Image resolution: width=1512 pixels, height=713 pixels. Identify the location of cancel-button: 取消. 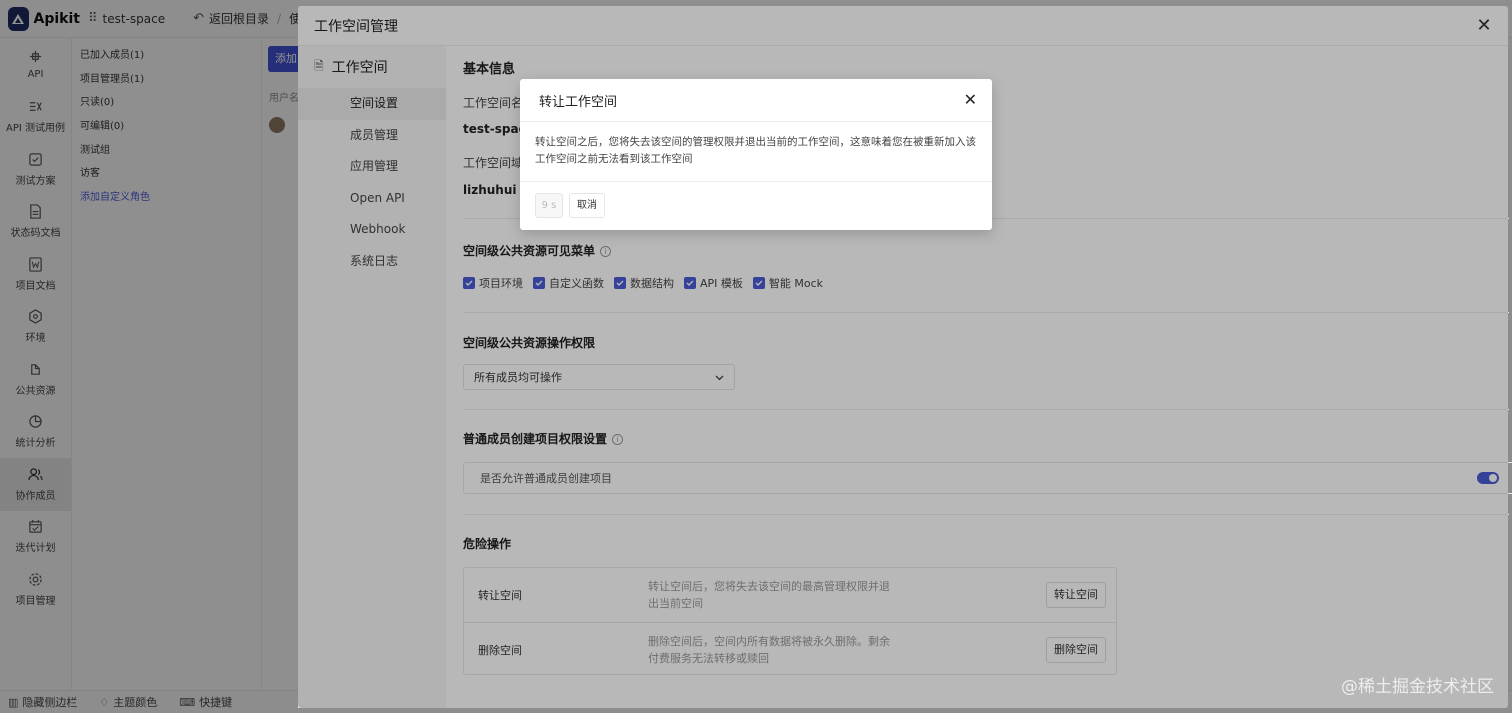
(587, 205).